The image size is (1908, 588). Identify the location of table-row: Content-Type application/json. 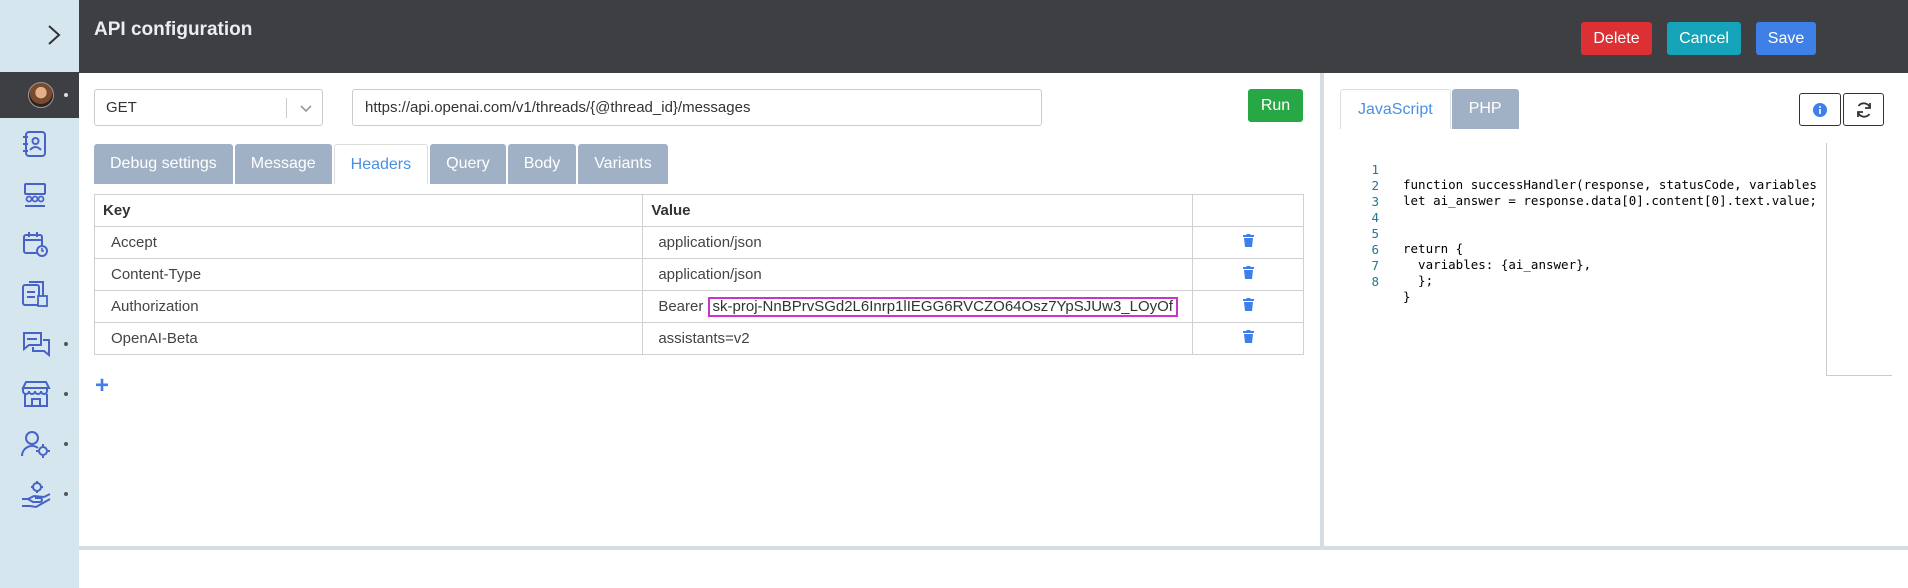
(698, 274).